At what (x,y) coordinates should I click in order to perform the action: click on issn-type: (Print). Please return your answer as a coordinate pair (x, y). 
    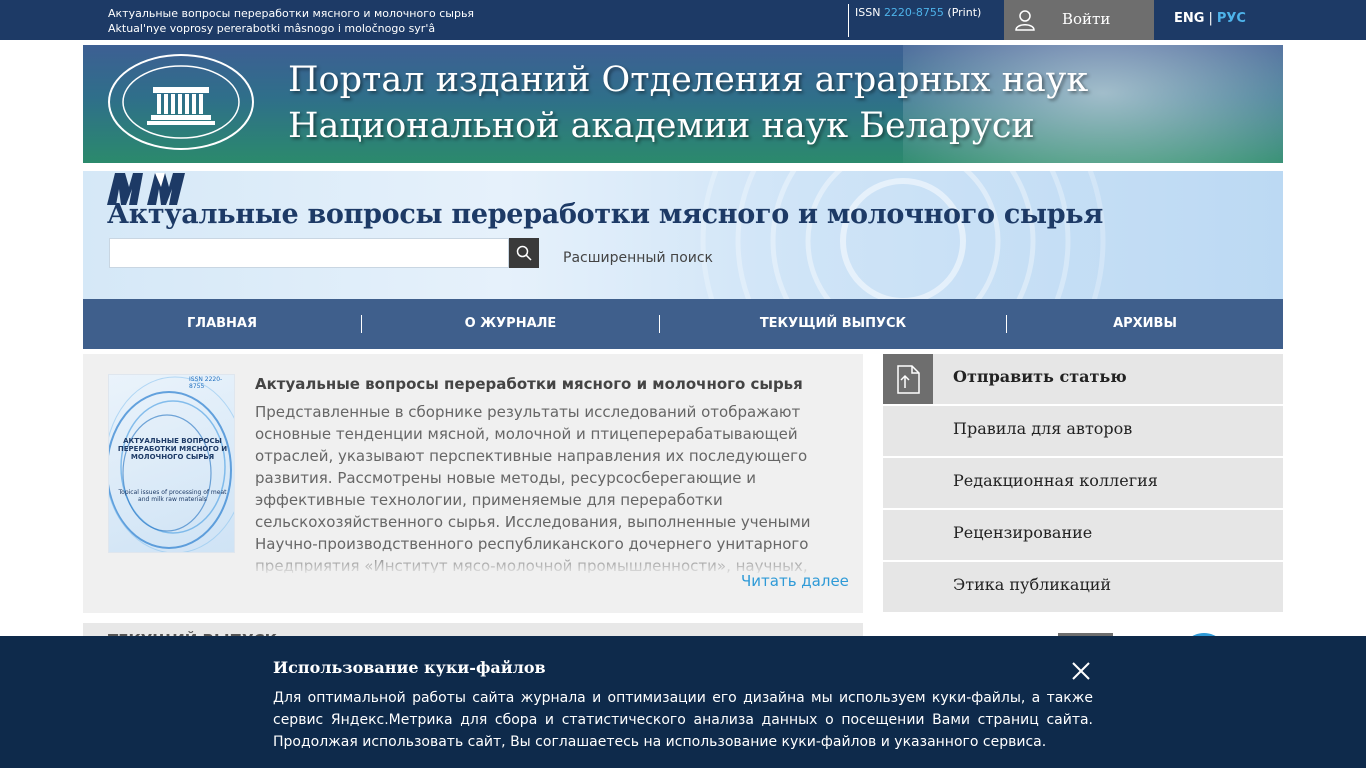
    Looking at the image, I should click on (964, 12).